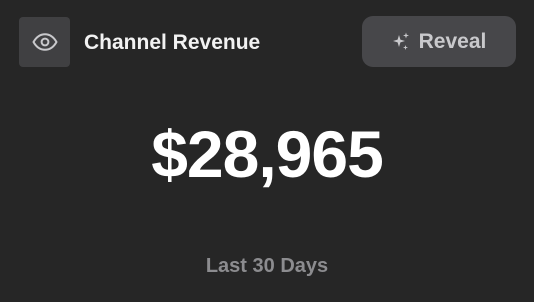 Image resolution: width=534 pixels, height=302 pixels. What do you see at coordinates (267, 266) in the screenshot?
I see `period-label: Last 30 Days` at bounding box center [267, 266].